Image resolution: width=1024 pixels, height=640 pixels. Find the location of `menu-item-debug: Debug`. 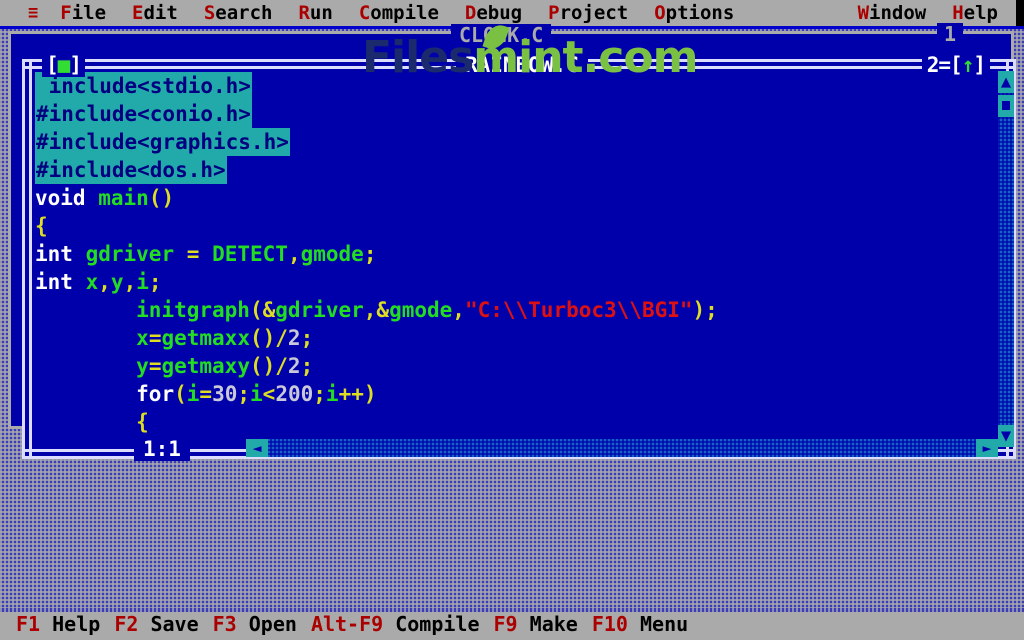

menu-item-debug: Debug is located at coordinates (493, 13).